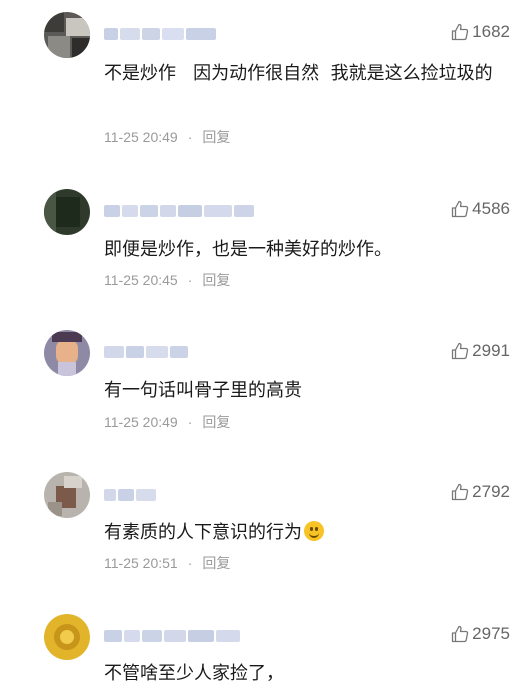 This screenshot has height=689, width=526. What do you see at coordinates (491, 208) in the screenshot?
I see `like-count: 4586` at bounding box center [491, 208].